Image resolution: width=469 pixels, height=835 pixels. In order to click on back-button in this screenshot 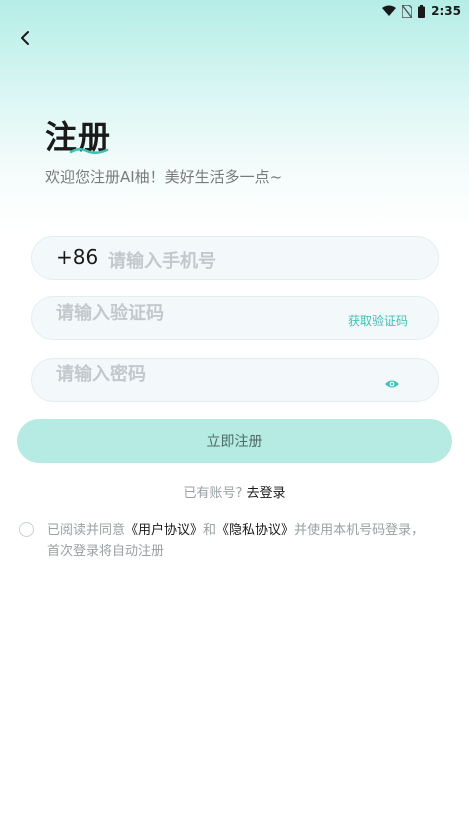, I will do `click(25, 40)`.